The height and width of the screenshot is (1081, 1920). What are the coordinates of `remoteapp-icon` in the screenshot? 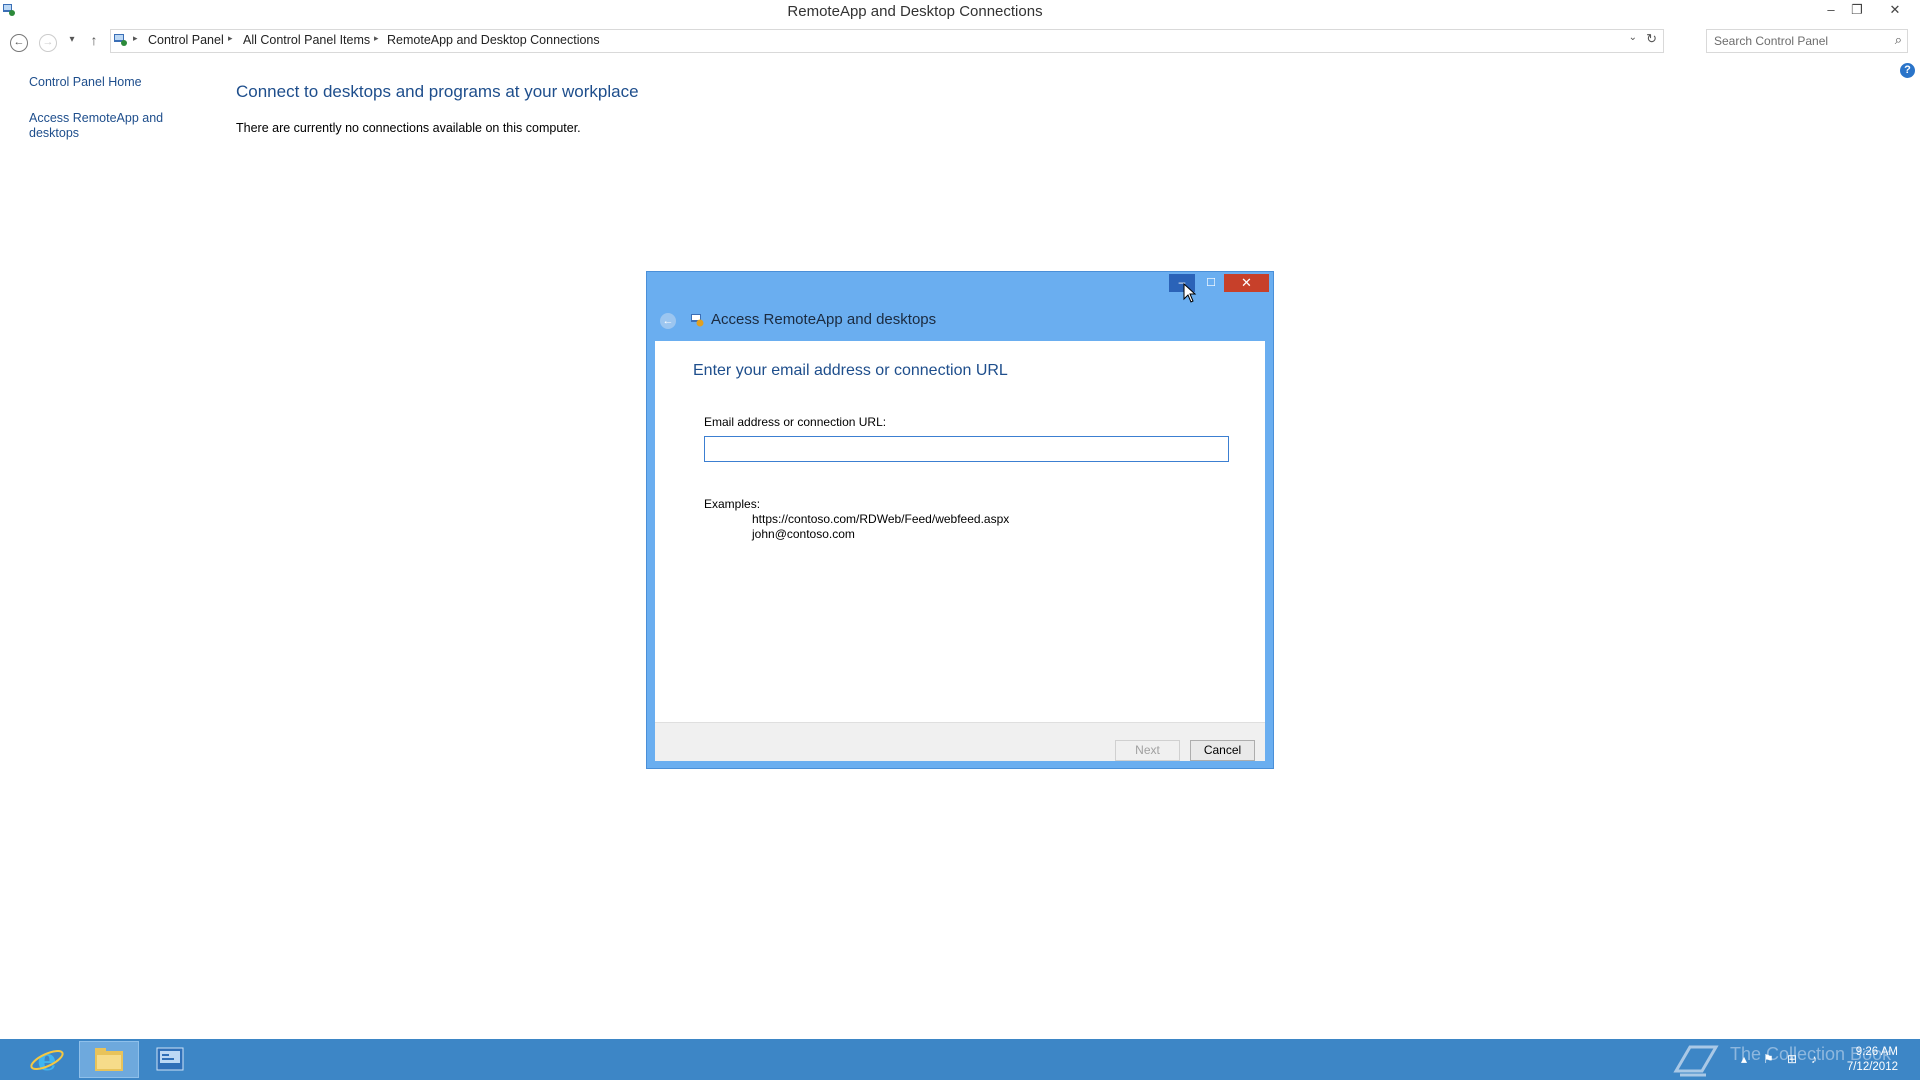 It's located at (697, 320).